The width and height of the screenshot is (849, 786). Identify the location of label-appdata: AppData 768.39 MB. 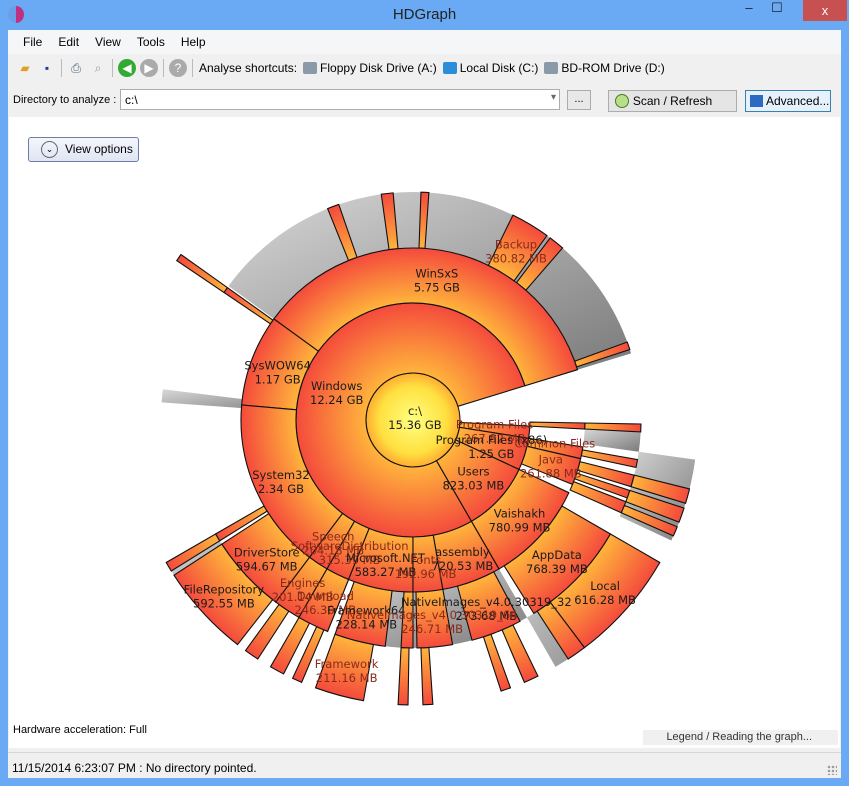
(557, 562).